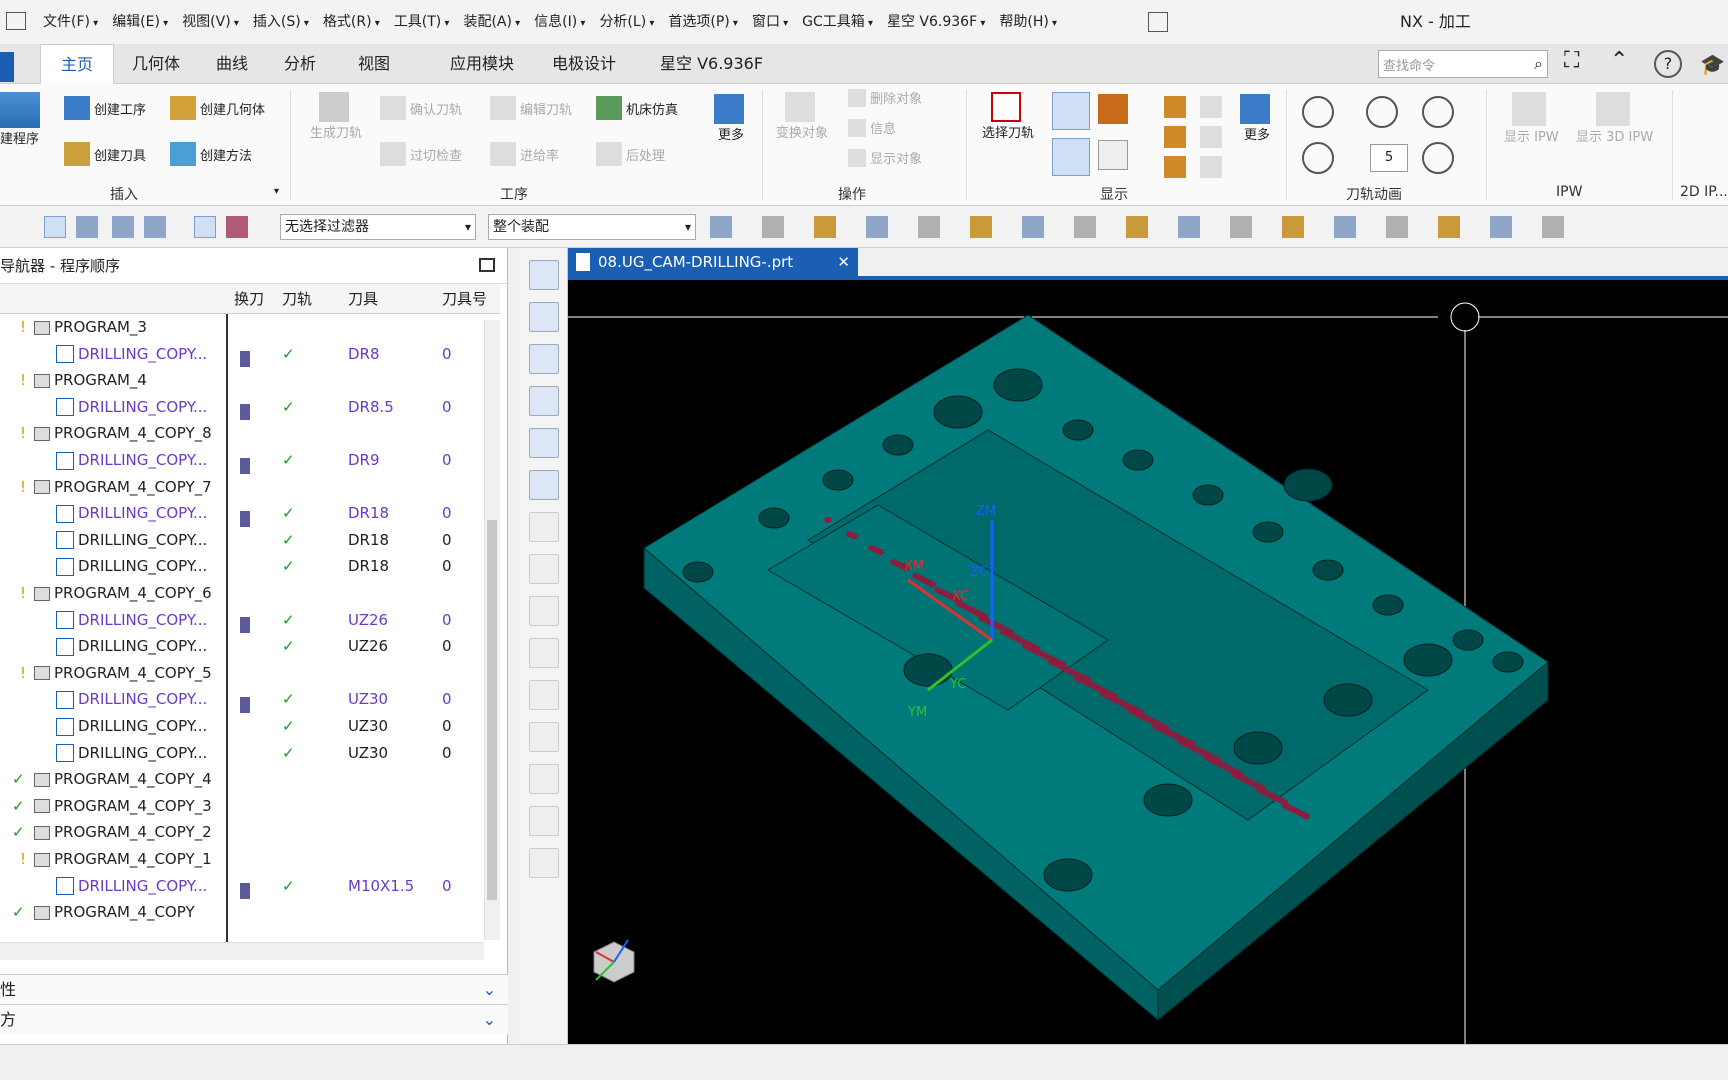  What do you see at coordinates (559, 22) in the screenshot?
I see `menu-item-7: 信息(I)` at bounding box center [559, 22].